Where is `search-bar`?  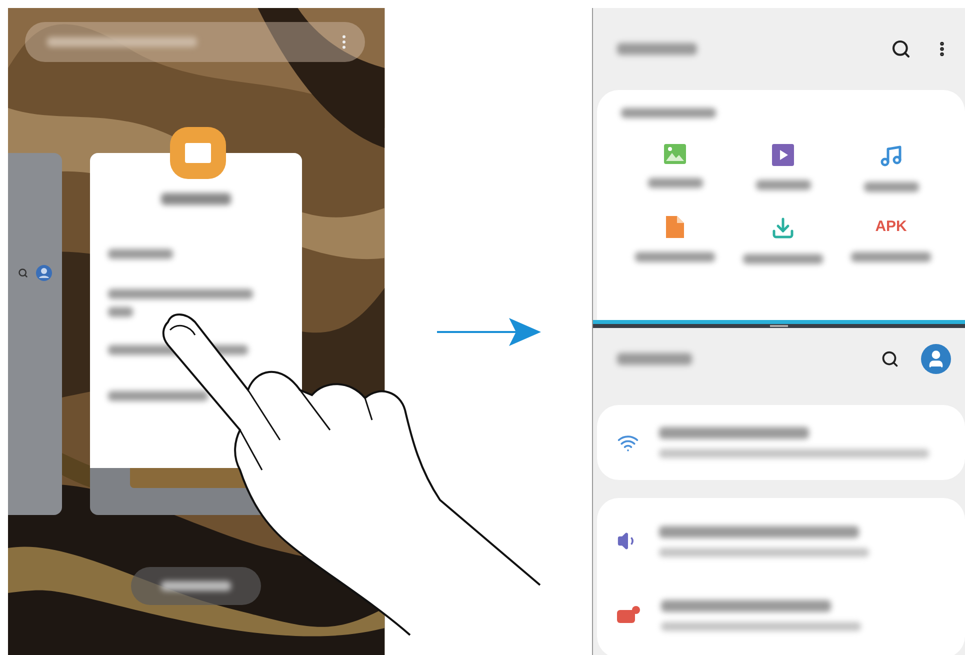
search-bar is located at coordinates (195, 42).